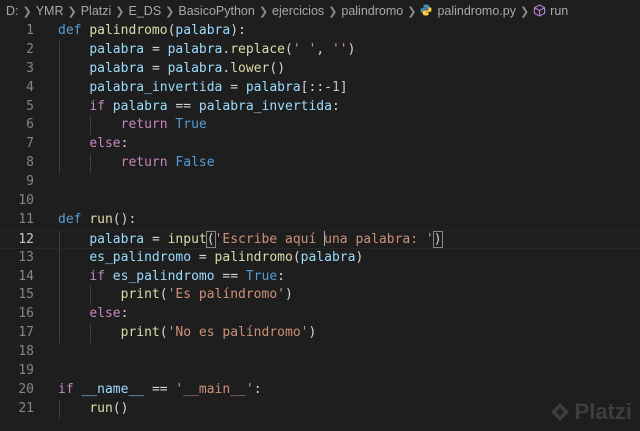 The width and height of the screenshot is (640, 431). What do you see at coordinates (109, 408) in the screenshot?
I see `code-text: run()` at bounding box center [109, 408].